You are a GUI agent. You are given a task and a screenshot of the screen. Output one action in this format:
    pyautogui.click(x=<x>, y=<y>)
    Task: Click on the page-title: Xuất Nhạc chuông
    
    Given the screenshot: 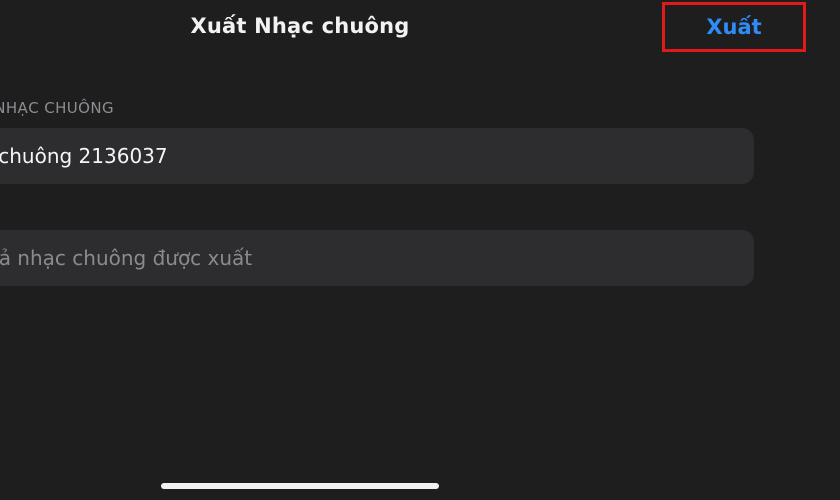 What is the action you would take?
    pyautogui.click(x=300, y=26)
    